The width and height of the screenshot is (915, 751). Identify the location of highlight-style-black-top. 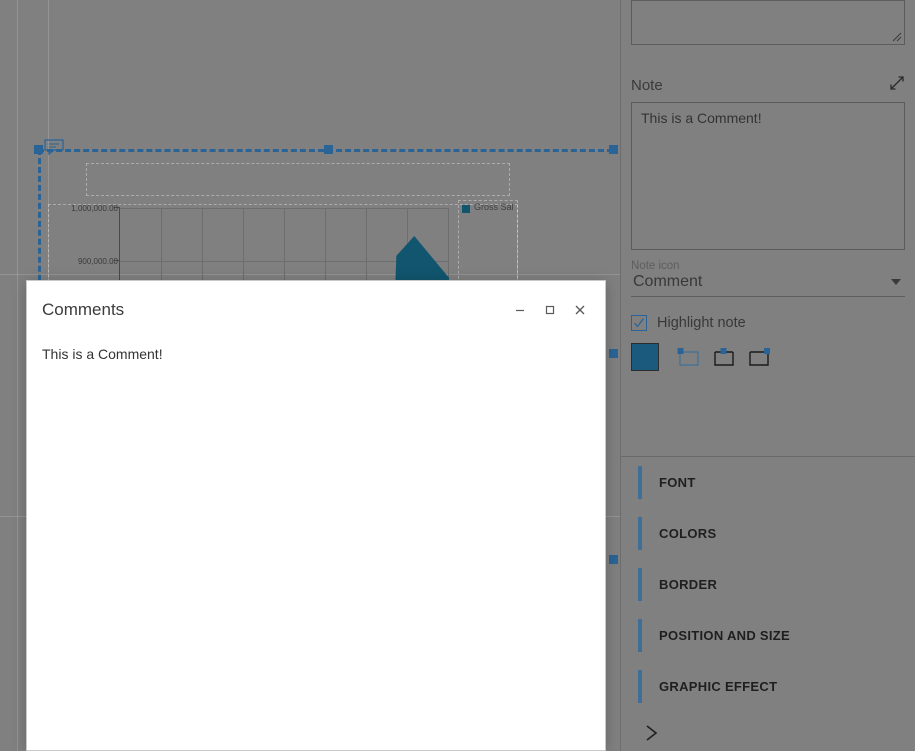
(724, 357).